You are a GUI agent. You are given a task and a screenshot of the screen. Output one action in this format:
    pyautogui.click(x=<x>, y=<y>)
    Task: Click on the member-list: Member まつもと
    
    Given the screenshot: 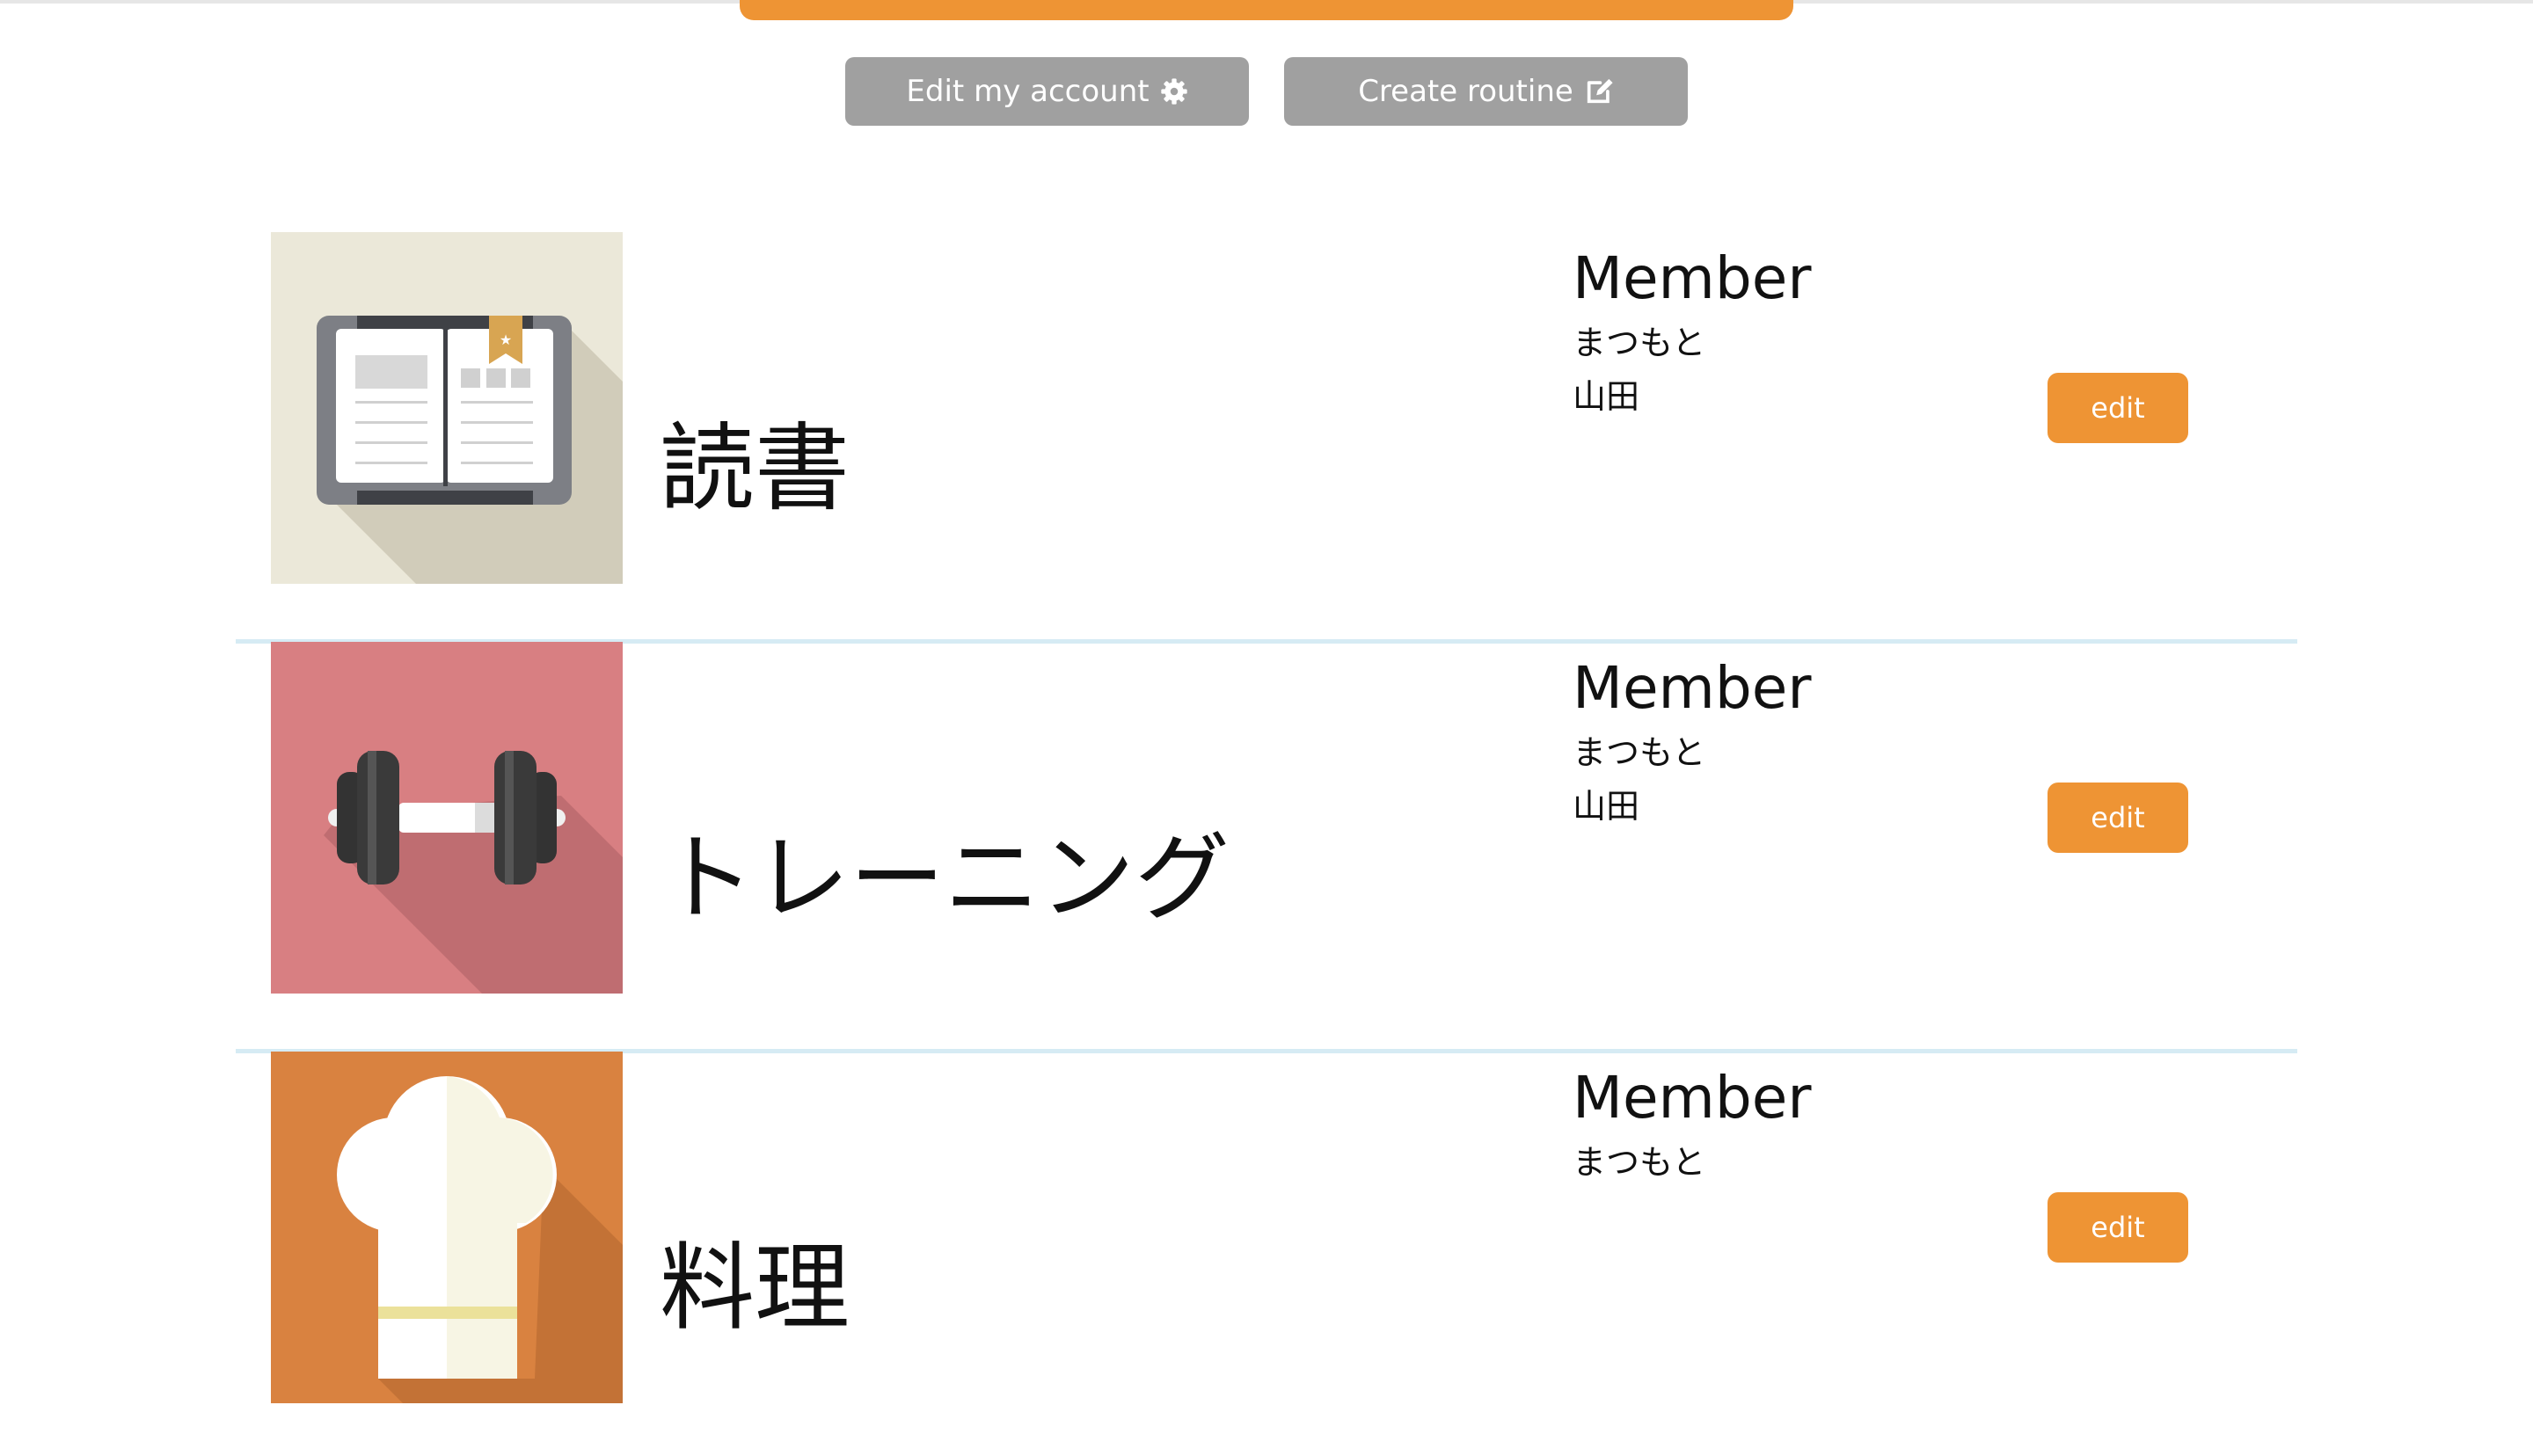 What is the action you would take?
    pyautogui.click(x=1692, y=1125)
    